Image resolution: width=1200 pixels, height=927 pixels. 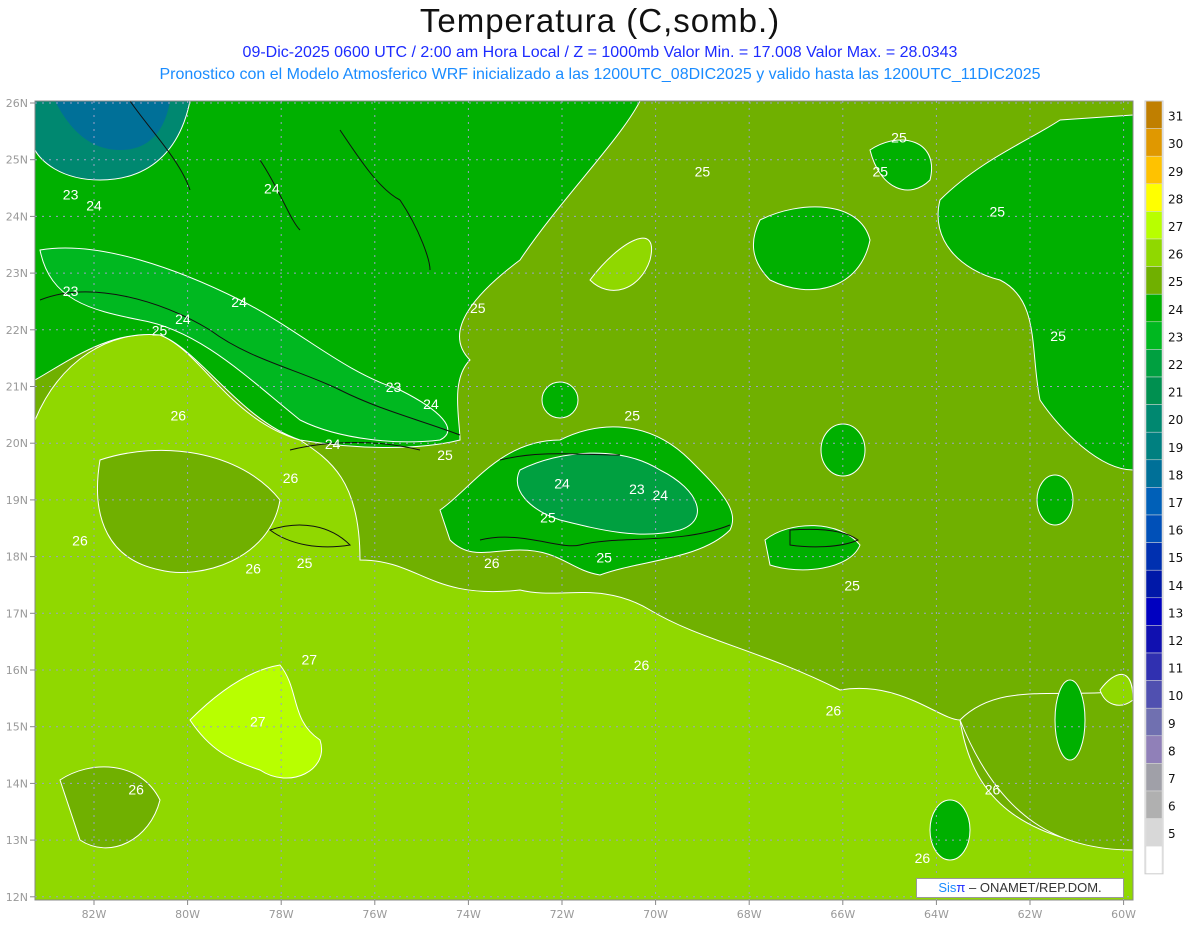 I want to click on lat-label: 24N, so click(x=17, y=216).